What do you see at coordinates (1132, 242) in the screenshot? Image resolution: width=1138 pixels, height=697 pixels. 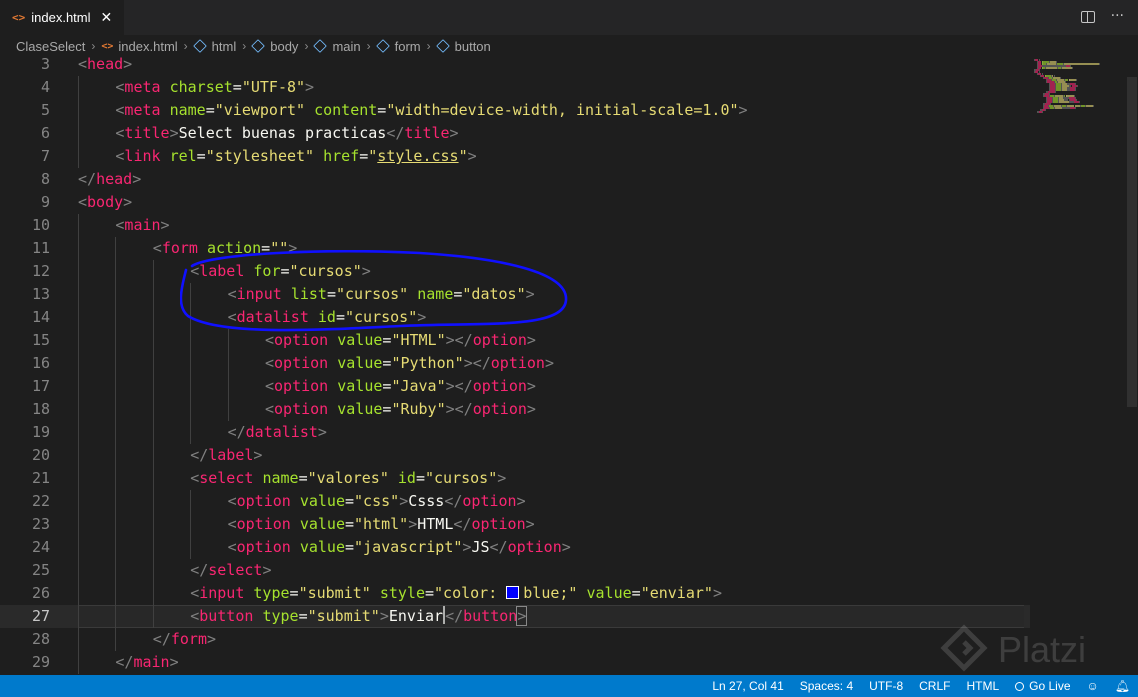 I see `scrollbar-thumb` at bounding box center [1132, 242].